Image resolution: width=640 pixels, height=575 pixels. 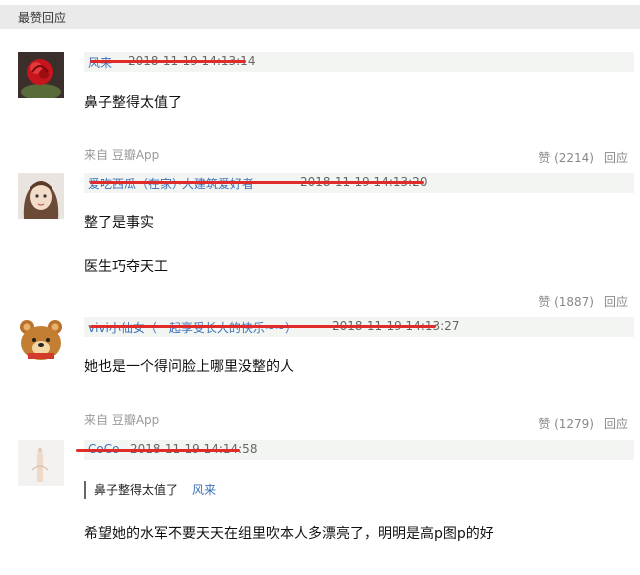 I want to click on section-header: 最赞回应, so click(x=320, y=17).